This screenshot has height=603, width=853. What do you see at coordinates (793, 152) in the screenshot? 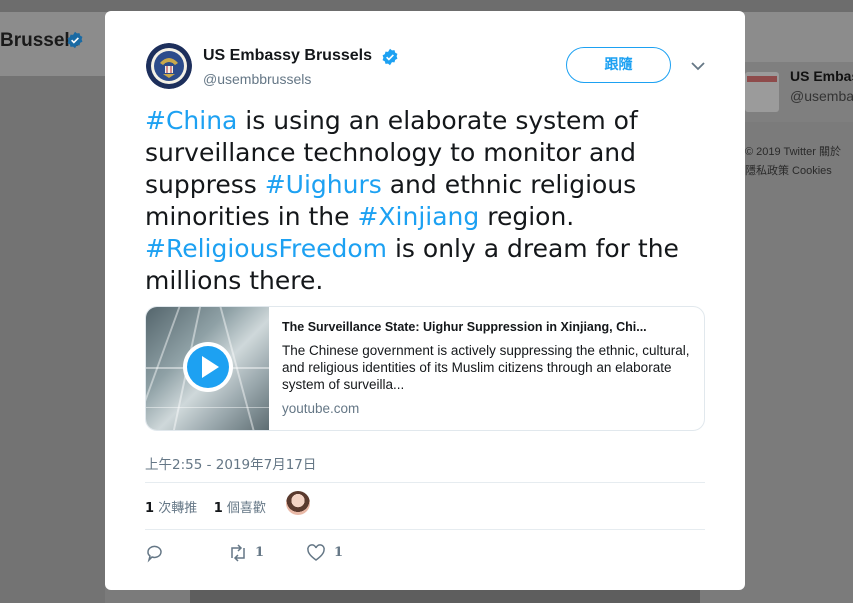
I see `background-footer-line1: © 2019 Twitter 關於` at bounding box center [793, 152].